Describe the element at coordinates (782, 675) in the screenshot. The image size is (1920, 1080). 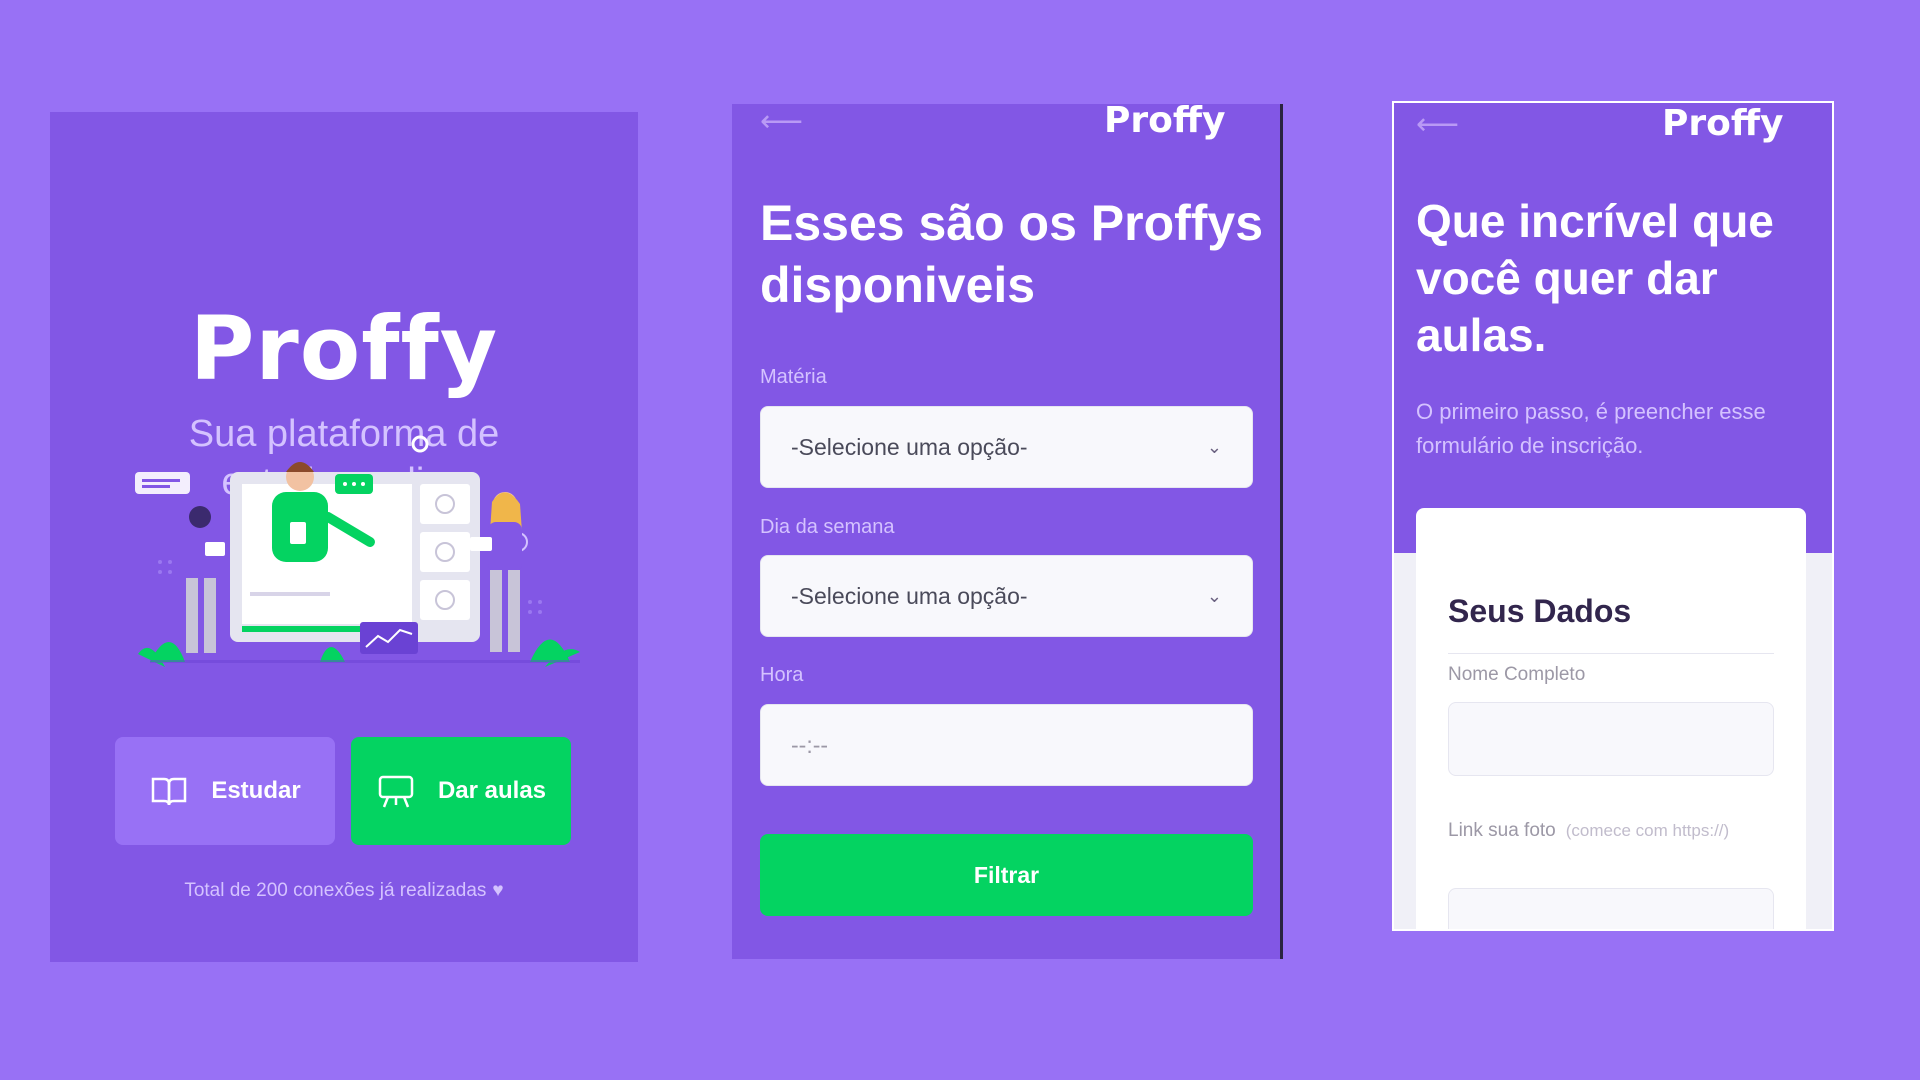
I see `time-label: Hora` at that location.